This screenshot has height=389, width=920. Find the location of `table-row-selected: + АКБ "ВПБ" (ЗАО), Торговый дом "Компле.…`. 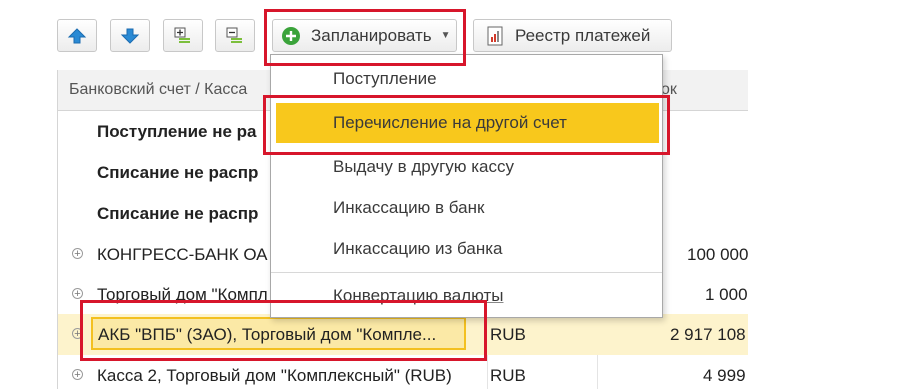

table-row-selected: + АКБ "ВПБ" (ЗАО), Торговый дом "Компле.… is located at coordinates (403, 334).